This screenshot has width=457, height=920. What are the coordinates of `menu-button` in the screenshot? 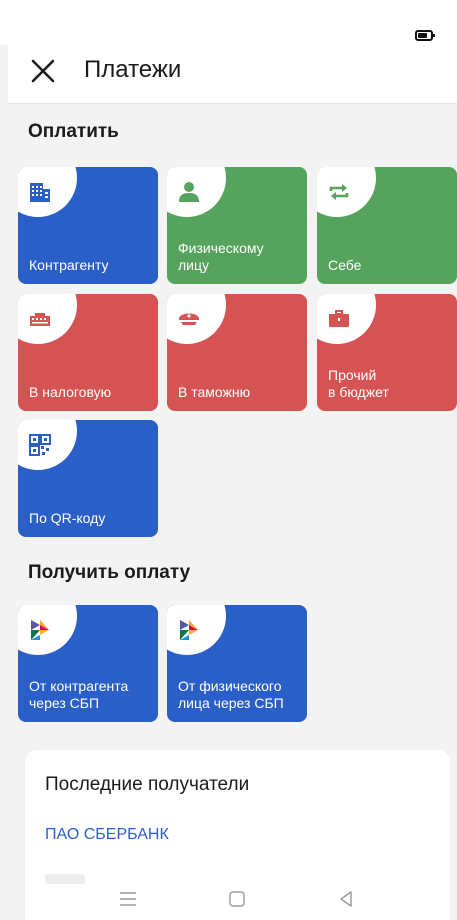 It's located at (128, 899).